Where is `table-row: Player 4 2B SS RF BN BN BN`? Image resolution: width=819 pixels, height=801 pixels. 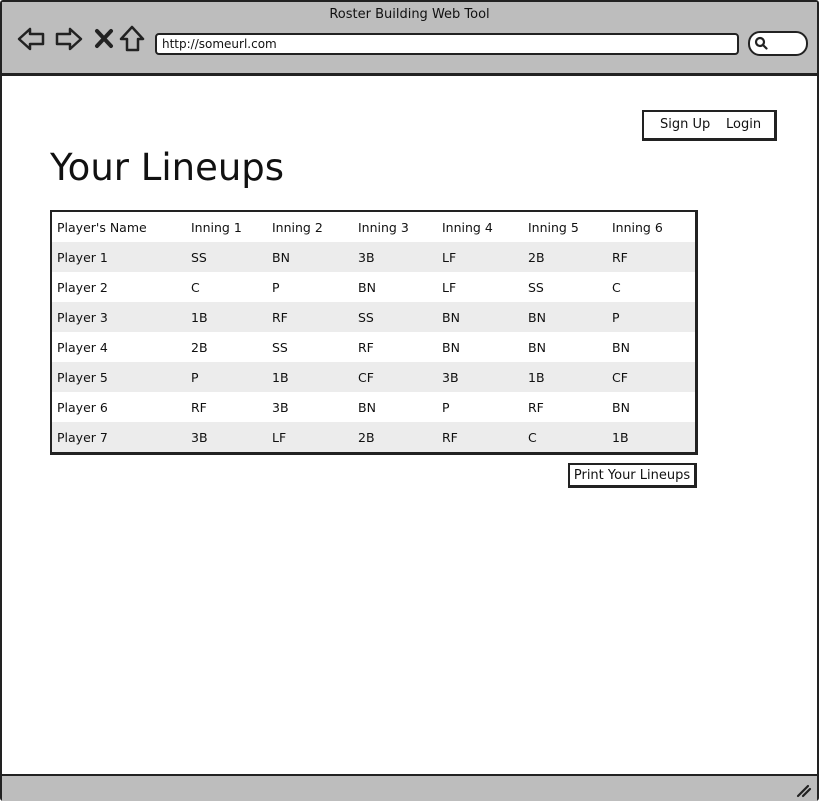 table-row: Player 4 2B SS RF BN BN BN is located at coordinates (373, 347).